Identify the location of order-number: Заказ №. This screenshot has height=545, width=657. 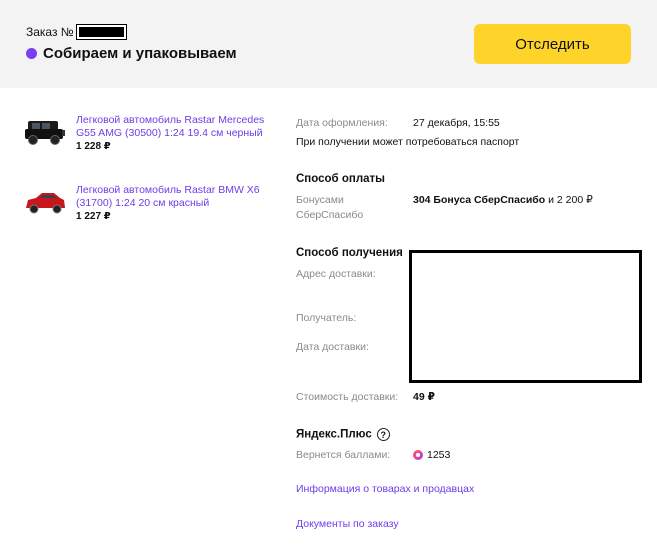
(76, 32).